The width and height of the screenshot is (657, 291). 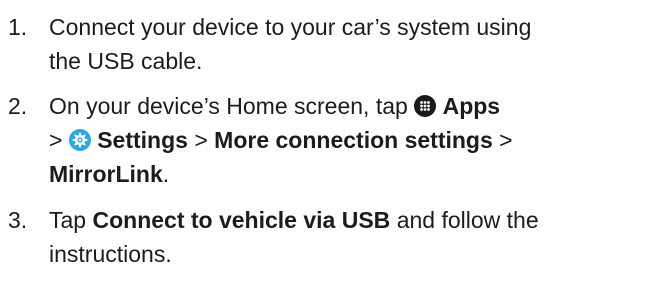 What do you see at coordinates (18, 27) in the screenshot?
I see `step-1-number: 1.` at bounding box center [18, 27].